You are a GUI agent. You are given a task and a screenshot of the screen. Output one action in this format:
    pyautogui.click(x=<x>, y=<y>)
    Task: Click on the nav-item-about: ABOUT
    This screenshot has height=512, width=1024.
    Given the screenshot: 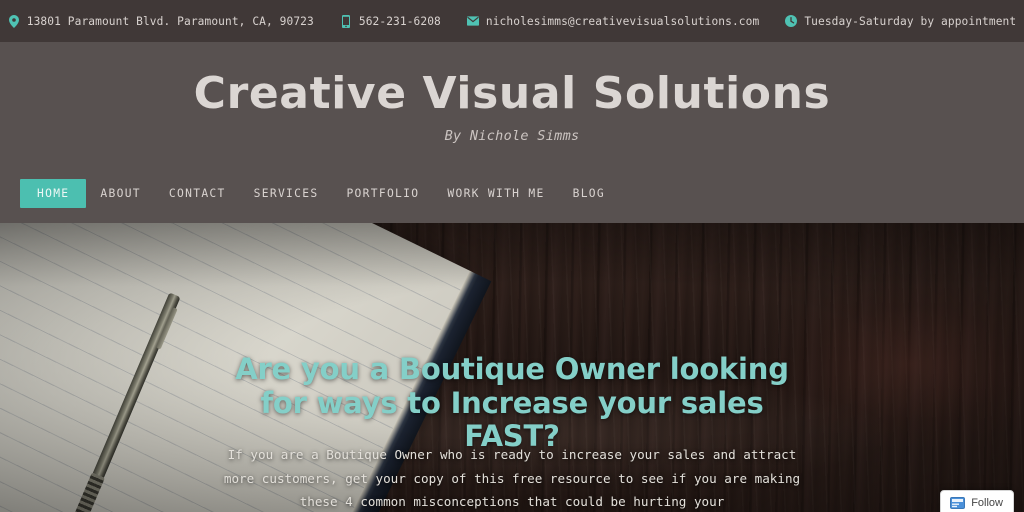 What is the action you would take?
    pyautogui.click(x=120, y=193)
    